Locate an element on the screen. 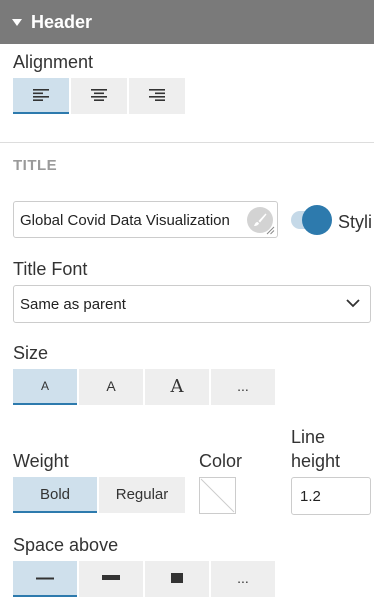  title-input: Global Covid Data Visualization is located at coordinates (145, 219).